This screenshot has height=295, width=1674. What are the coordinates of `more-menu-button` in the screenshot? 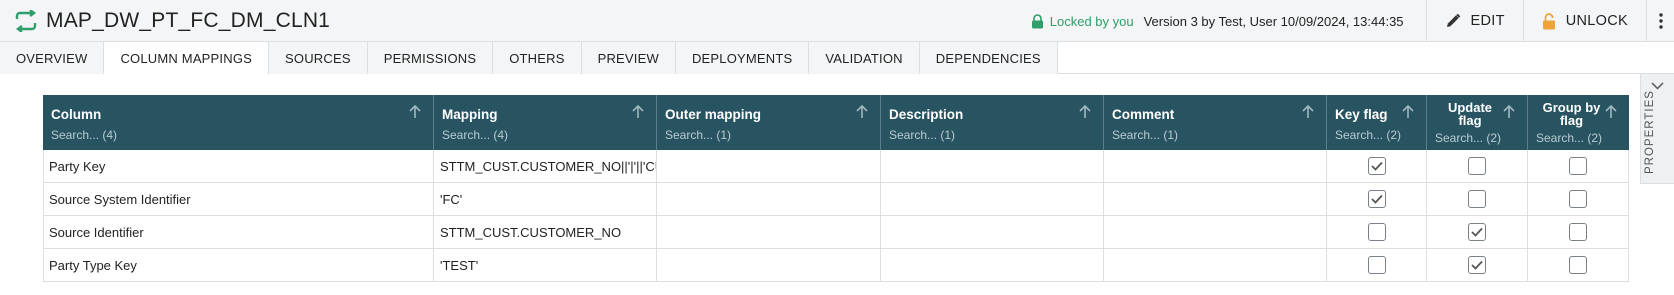 It's located at (1660, 21).